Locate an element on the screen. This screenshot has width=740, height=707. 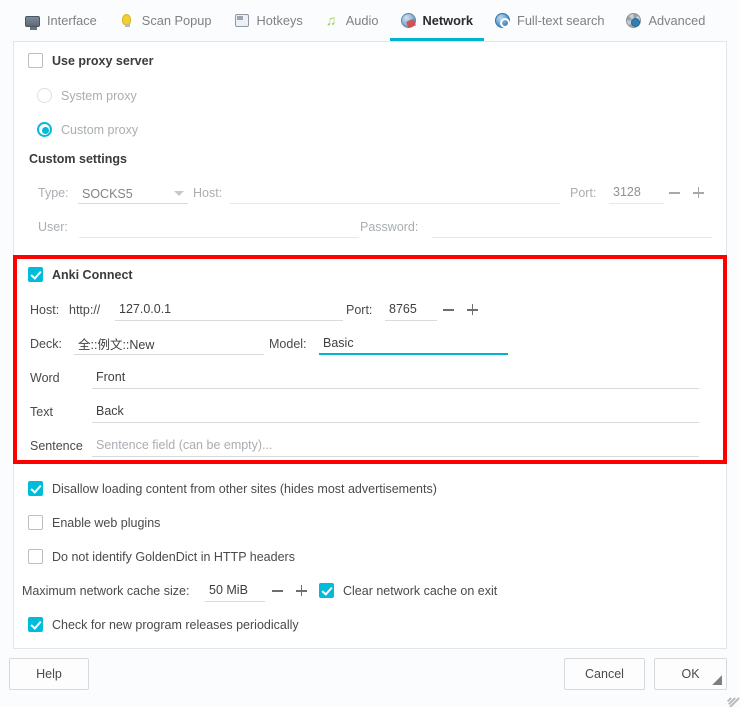
clear-cache-on-exit-row: Clear network cache on exit is located at coordinates (408, 590).